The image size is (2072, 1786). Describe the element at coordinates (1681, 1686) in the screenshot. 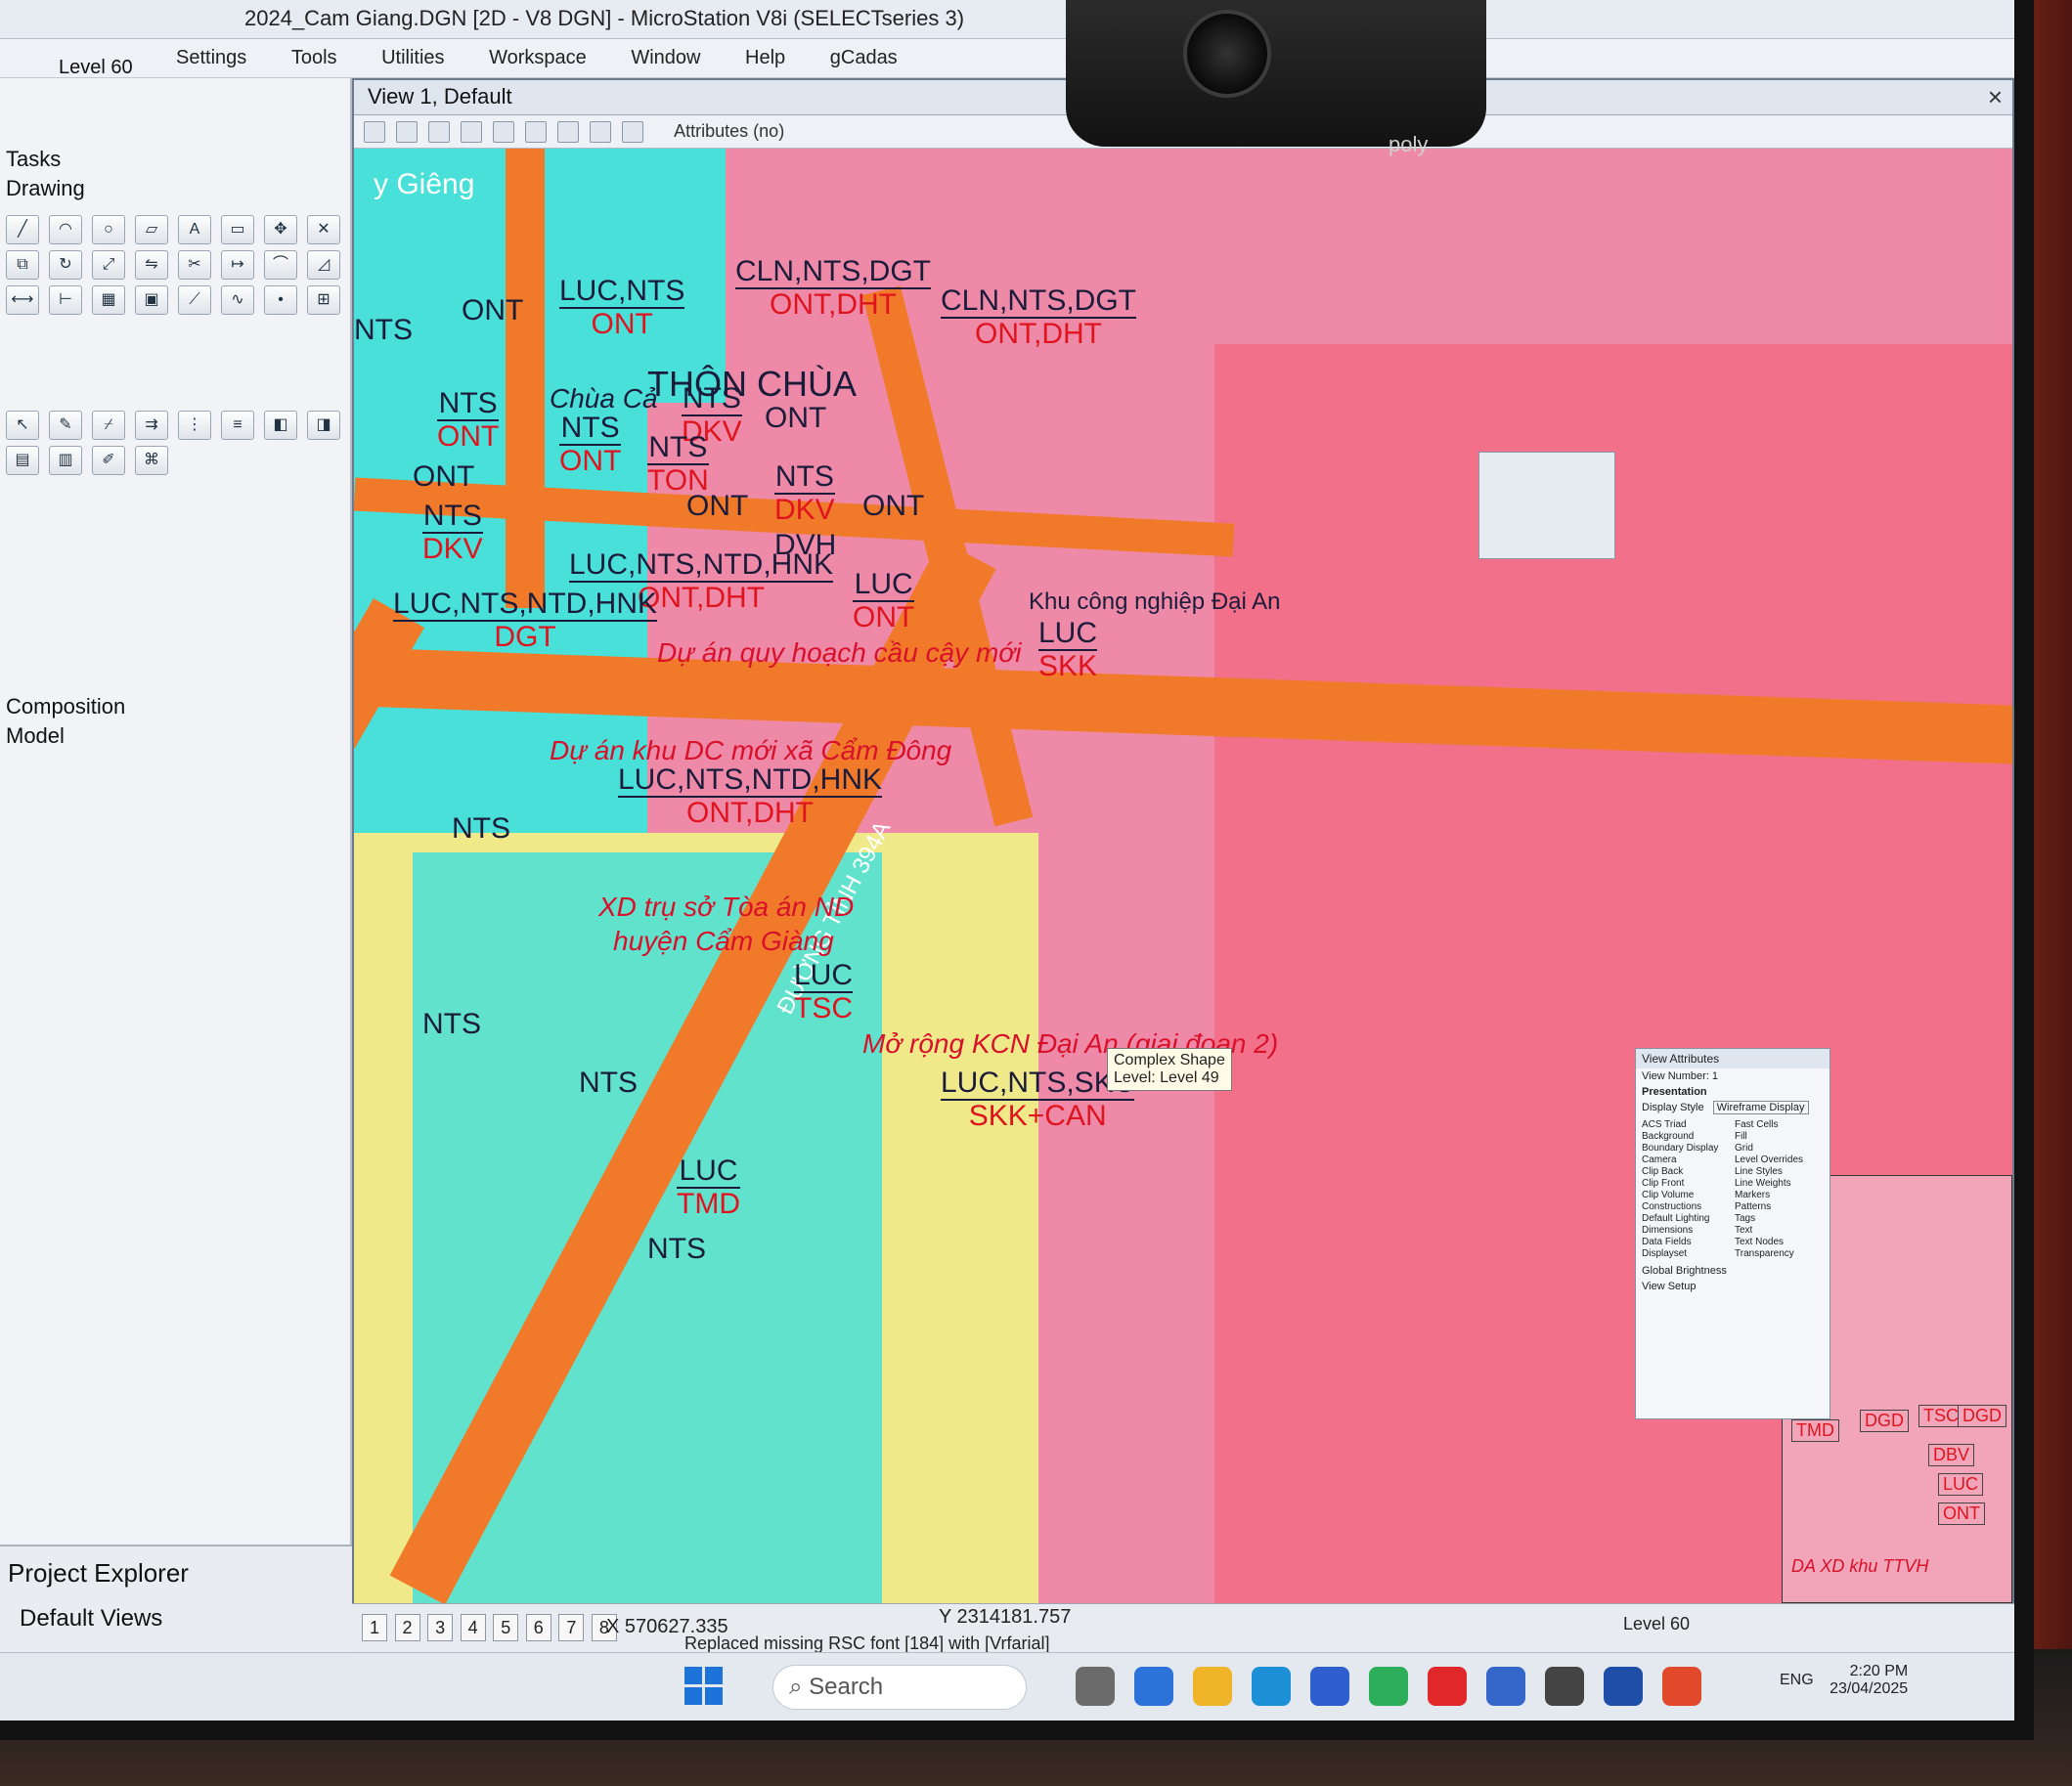

I see `foxit-icon` at that location.